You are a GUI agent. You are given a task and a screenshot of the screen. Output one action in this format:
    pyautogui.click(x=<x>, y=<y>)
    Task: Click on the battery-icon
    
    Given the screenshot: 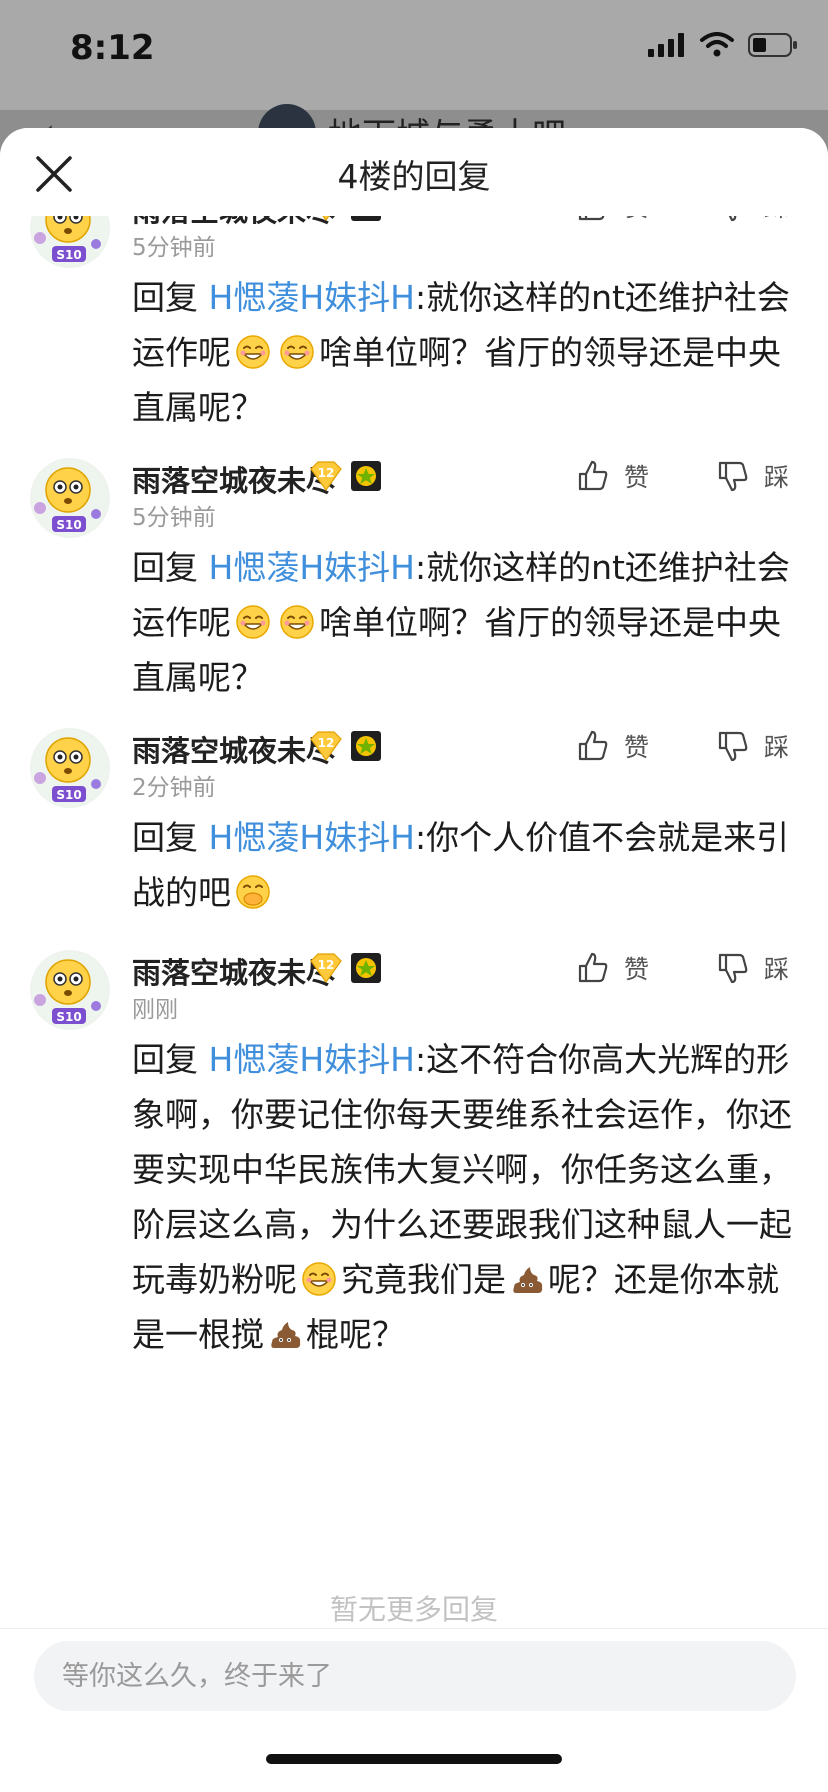 What is the action you would take?
    pyautogui.click(x=772, y=45)
    